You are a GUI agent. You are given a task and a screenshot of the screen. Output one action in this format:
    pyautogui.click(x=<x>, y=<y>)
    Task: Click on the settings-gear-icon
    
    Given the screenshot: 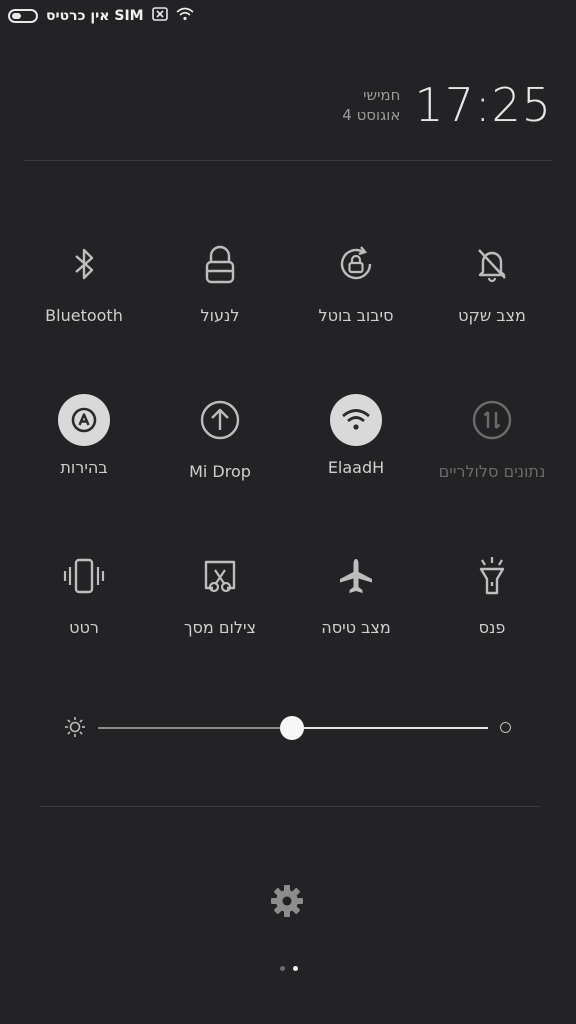 What is the action you would take?
    pyautogui.click(x=287, y=903)
    